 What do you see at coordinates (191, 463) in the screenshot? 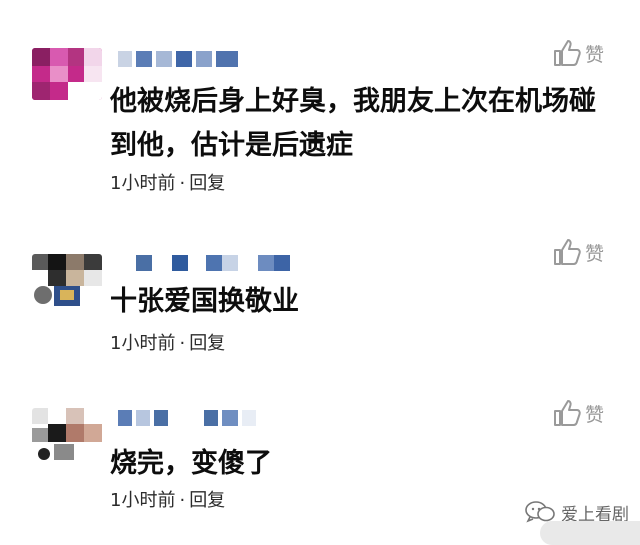
I see `comment-text: 烧完，变傻了` at bounding box center [191, 463].